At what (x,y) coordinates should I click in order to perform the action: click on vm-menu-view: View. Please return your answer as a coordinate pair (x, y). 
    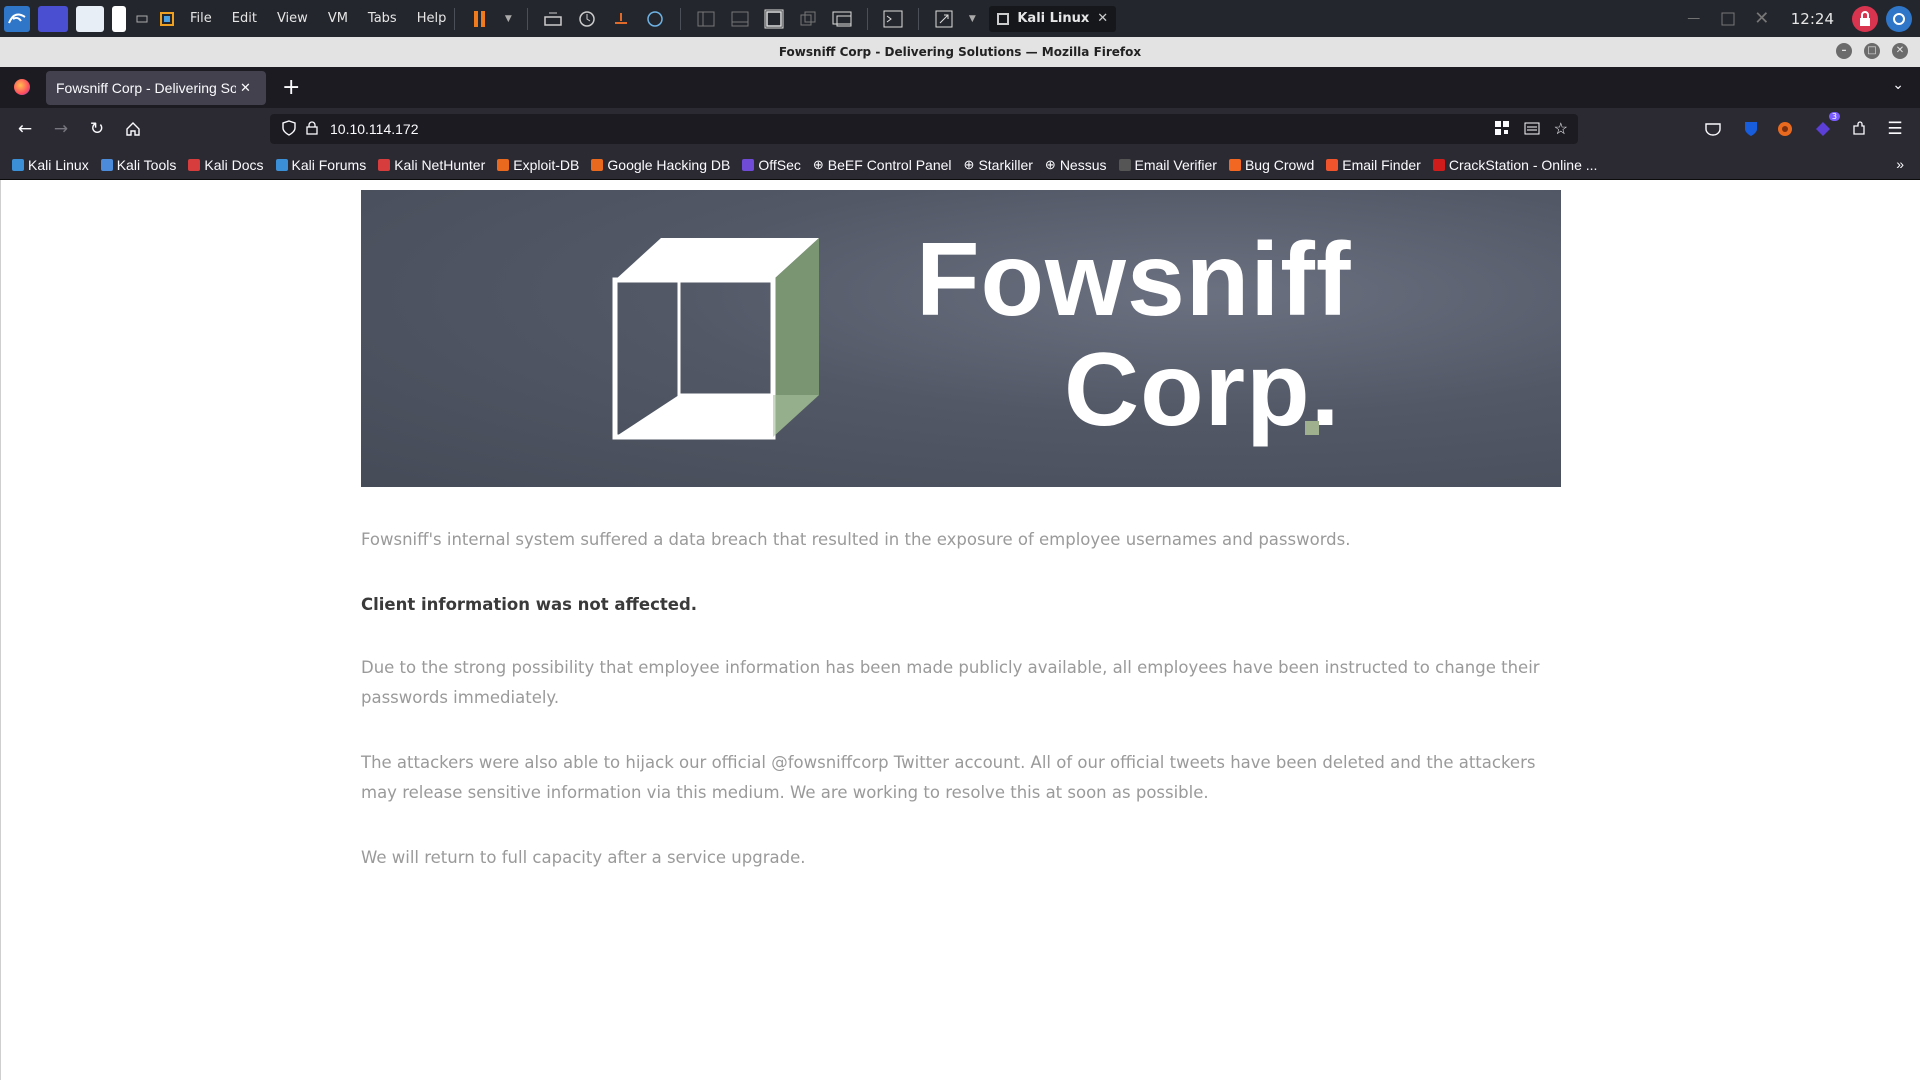
    Looking at the image, I should click on (292, 18).